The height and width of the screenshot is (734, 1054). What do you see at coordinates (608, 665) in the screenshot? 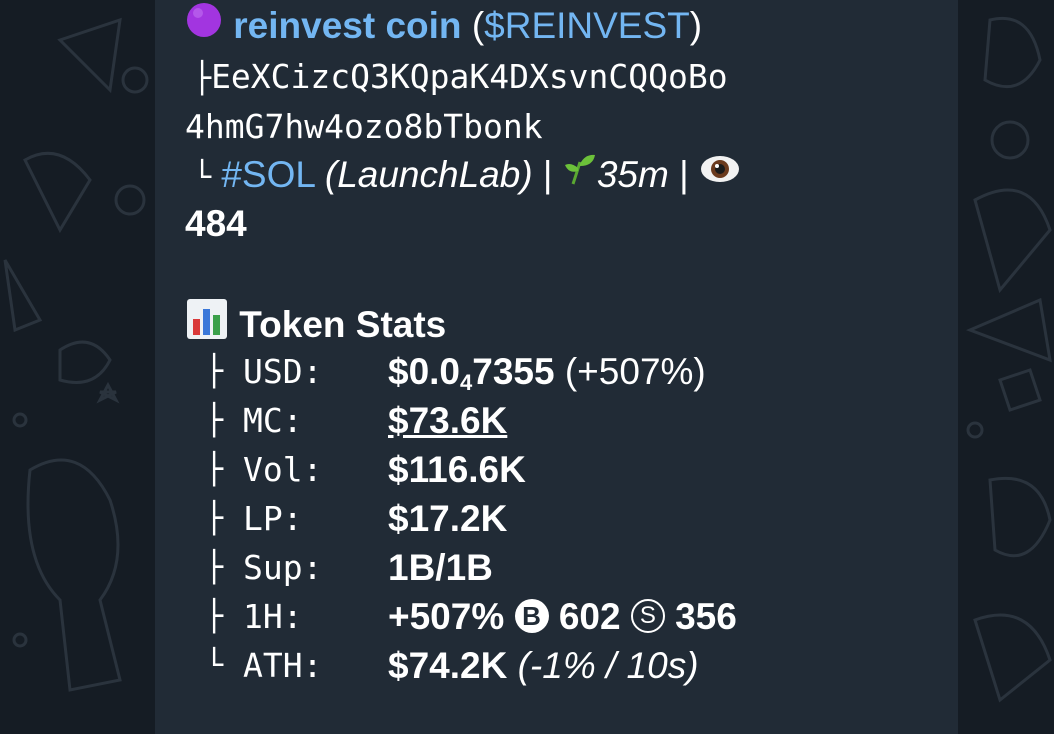
I see `ath-note: (-1% / 10s)` at bounding box center [608, 665].